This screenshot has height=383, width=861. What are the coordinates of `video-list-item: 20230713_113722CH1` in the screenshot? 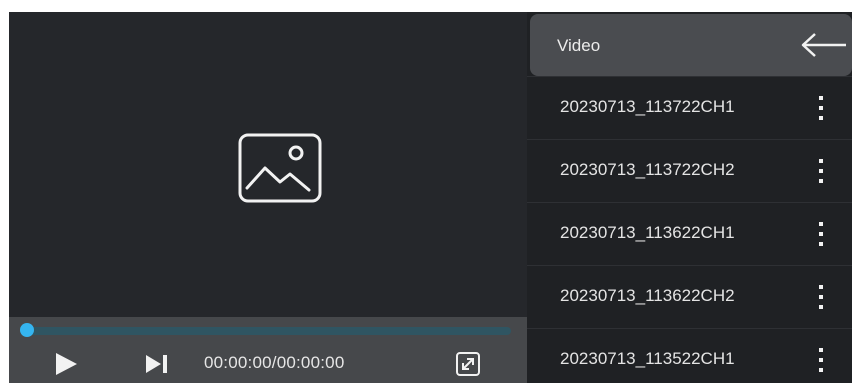 It's located at (689, 107).